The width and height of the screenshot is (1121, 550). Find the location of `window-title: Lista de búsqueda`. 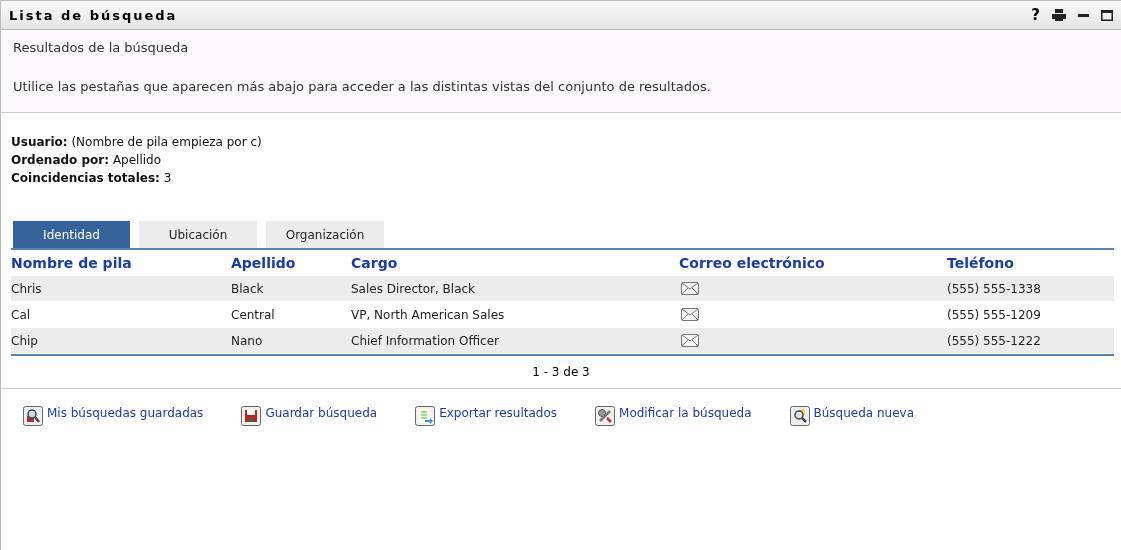

window-title: Lista de búsqueda is located at coordinates (93, 15).